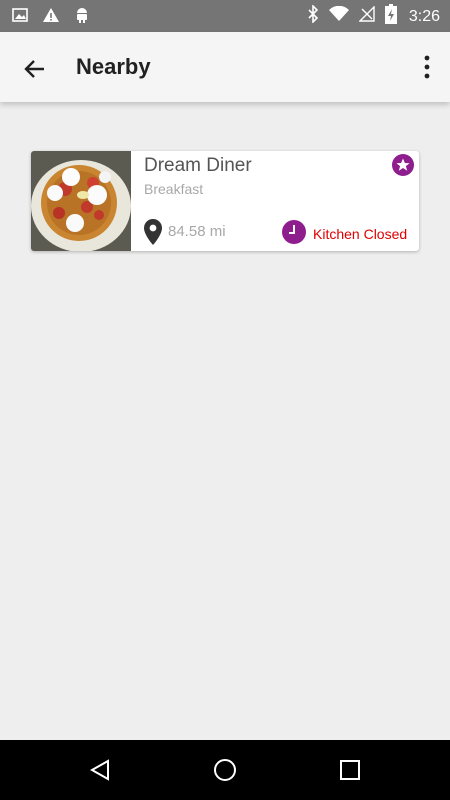 This screenshot has height=800, width=450. What do you see at coordinates (225, 67) in the screenshot?
I see `app-bar: Nearby` at bounding box center [225, 67].